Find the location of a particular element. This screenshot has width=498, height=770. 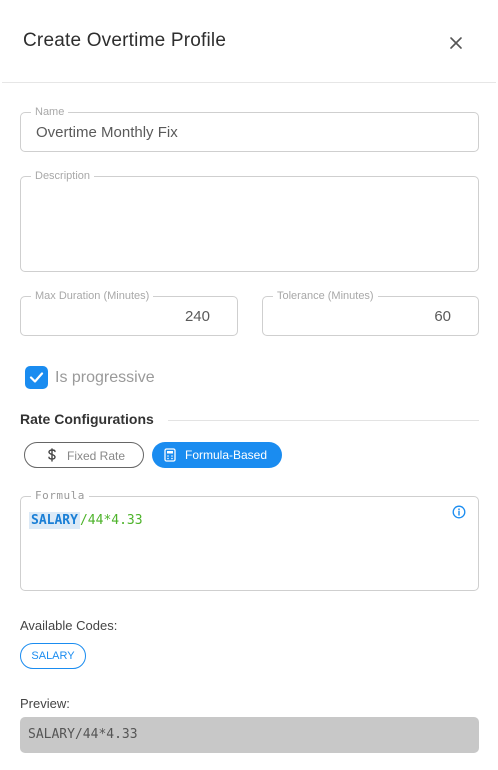

formula-label: Formula is located at coordinates (60, 496).